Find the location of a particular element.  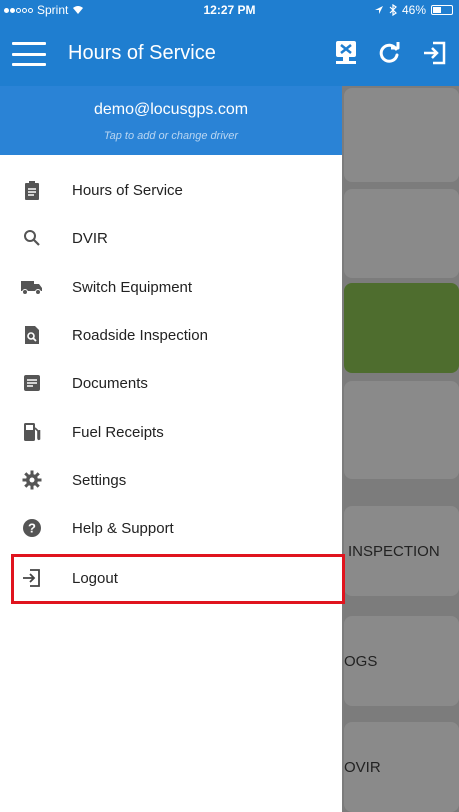

fuel-icon is located at coordinates (32, 432).